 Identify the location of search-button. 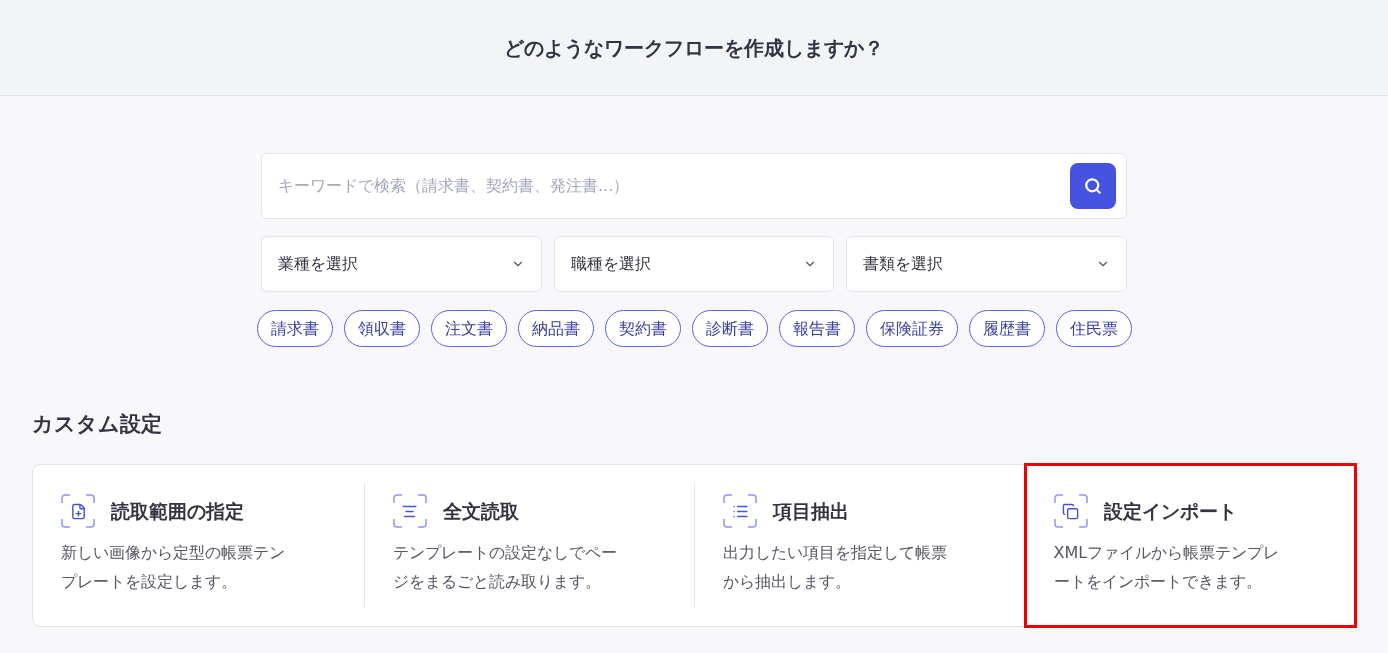
(1093, 186).